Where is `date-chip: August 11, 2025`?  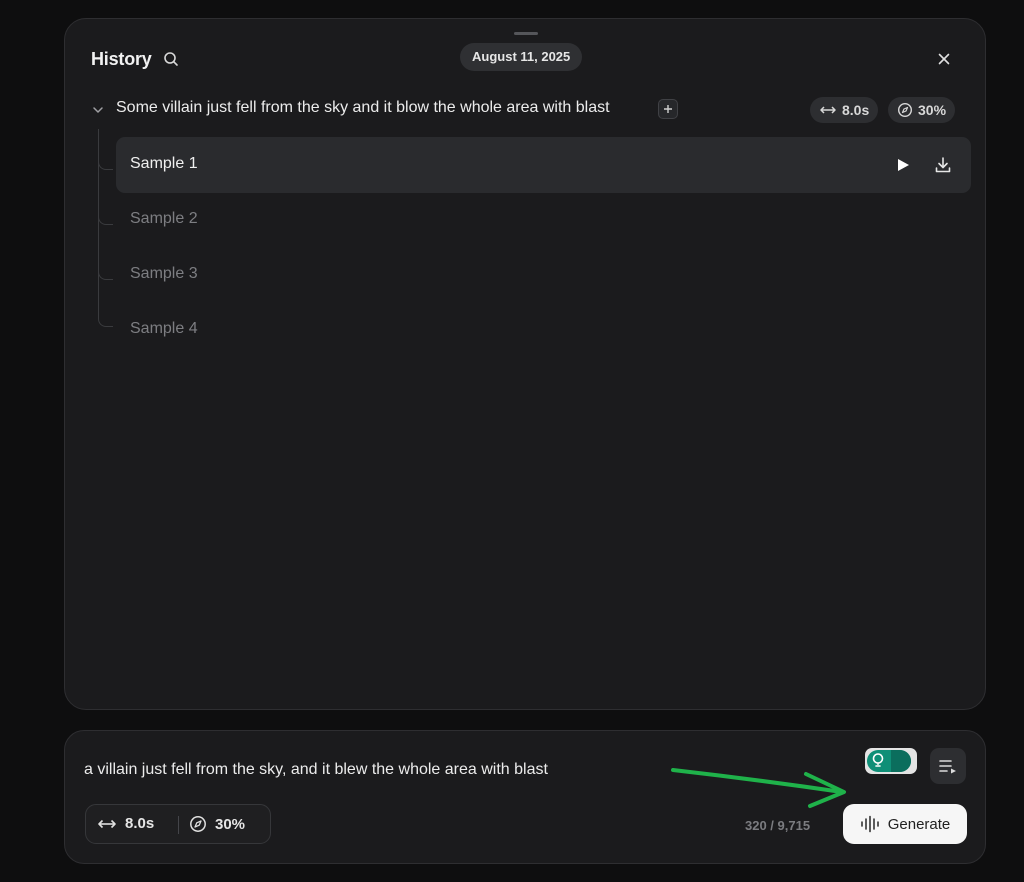 date-chip: August 11, 2025 is located at coordinates (521, 57).